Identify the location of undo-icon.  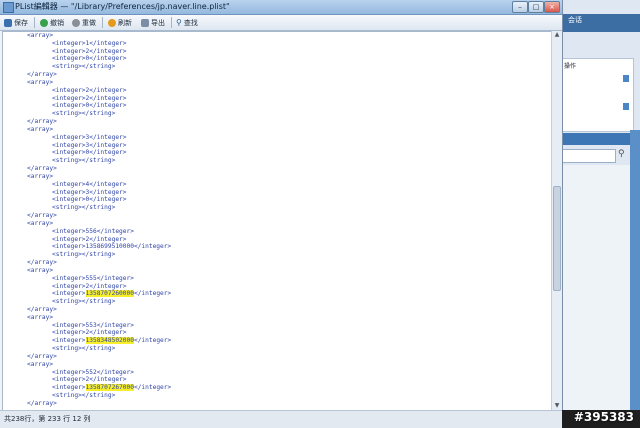
(44, 22).